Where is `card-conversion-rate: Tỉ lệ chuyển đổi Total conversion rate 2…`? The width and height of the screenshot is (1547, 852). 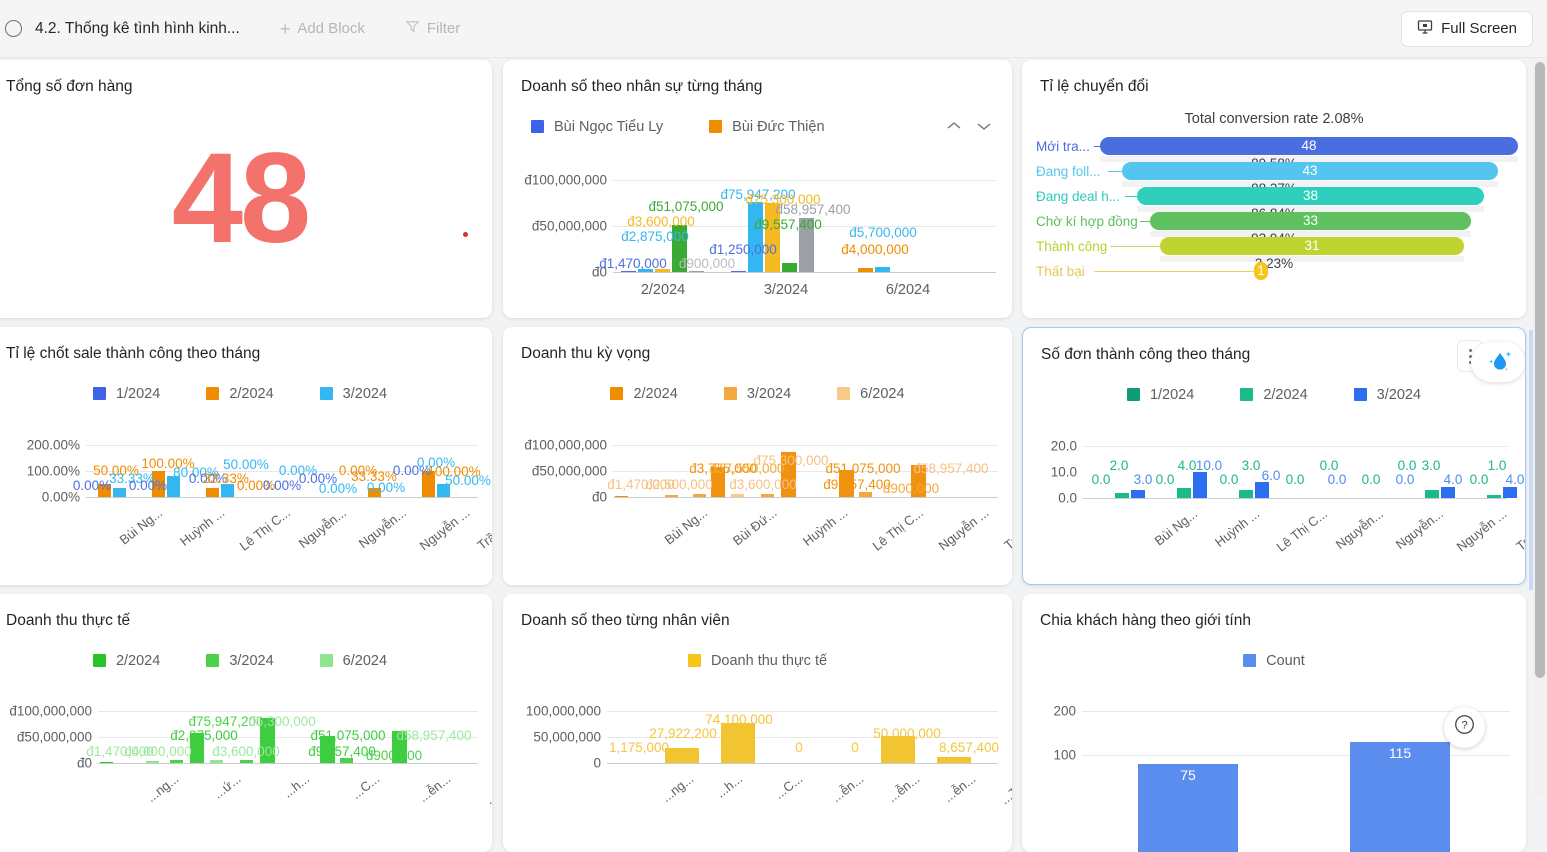 card-conversion-rate: Tỉ lệ chuyển đổi Total conversion rate 2… is located at coordinates (1274, 189).